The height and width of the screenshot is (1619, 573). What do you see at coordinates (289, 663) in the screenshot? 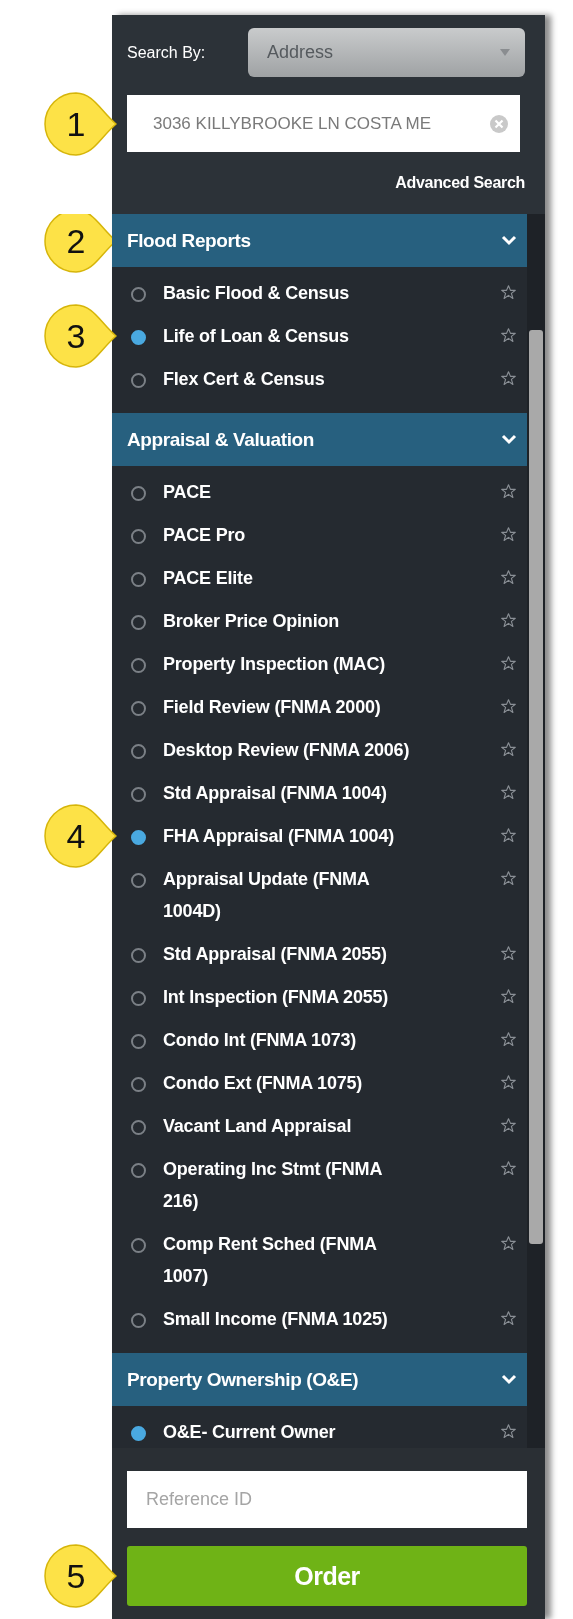
I see `product-option-label: Property Inspection (MAC)` at bounding box center [289, 663].